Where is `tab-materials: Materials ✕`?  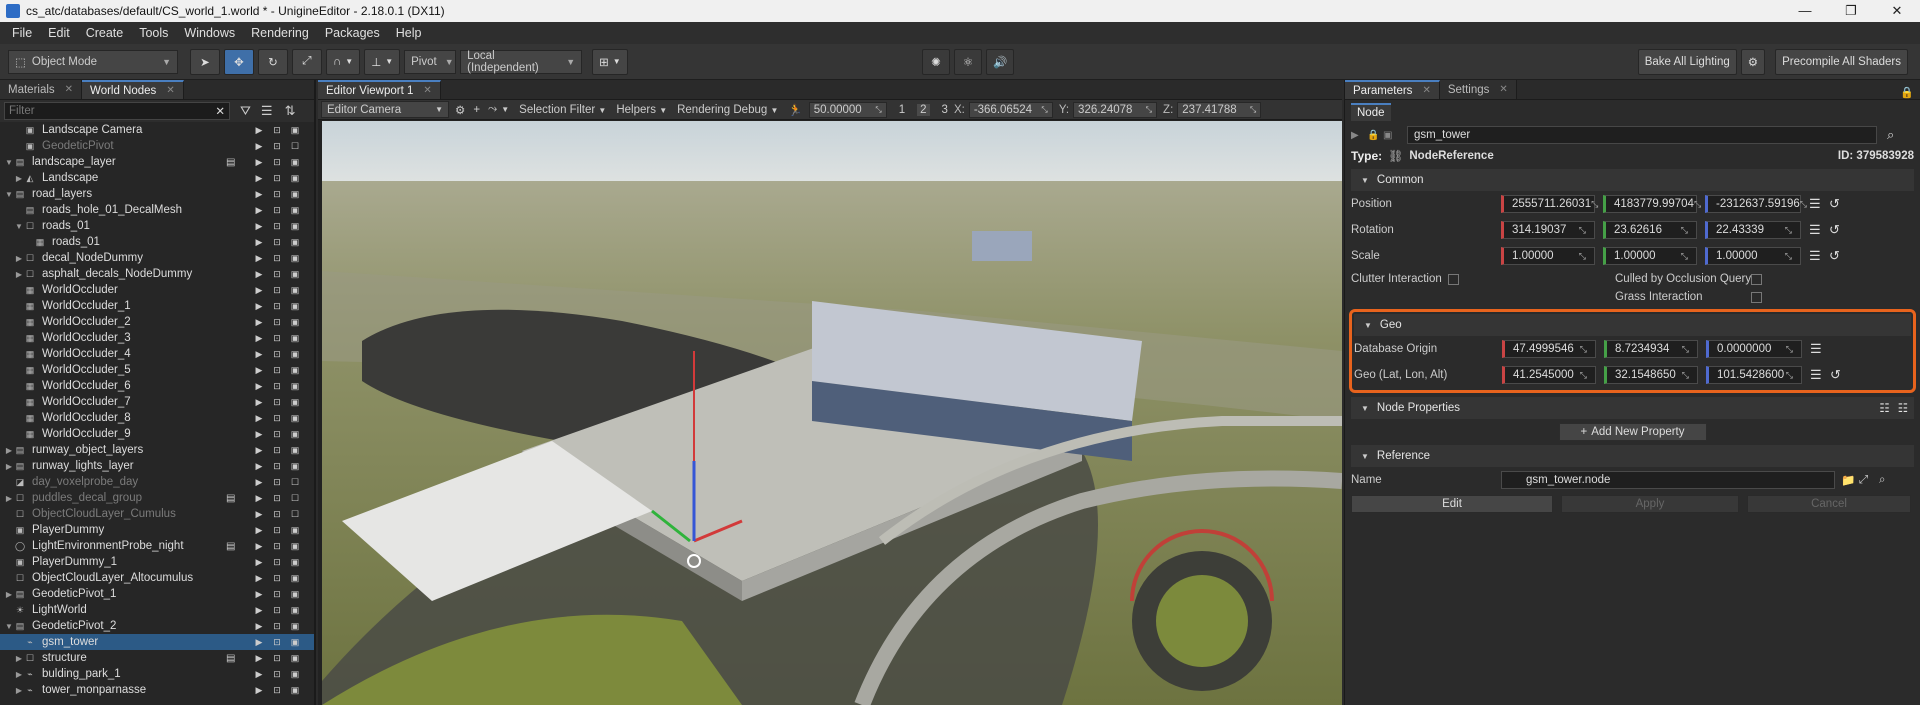
tab-materials: Materials ✕ is located at coordinates (41, 89).